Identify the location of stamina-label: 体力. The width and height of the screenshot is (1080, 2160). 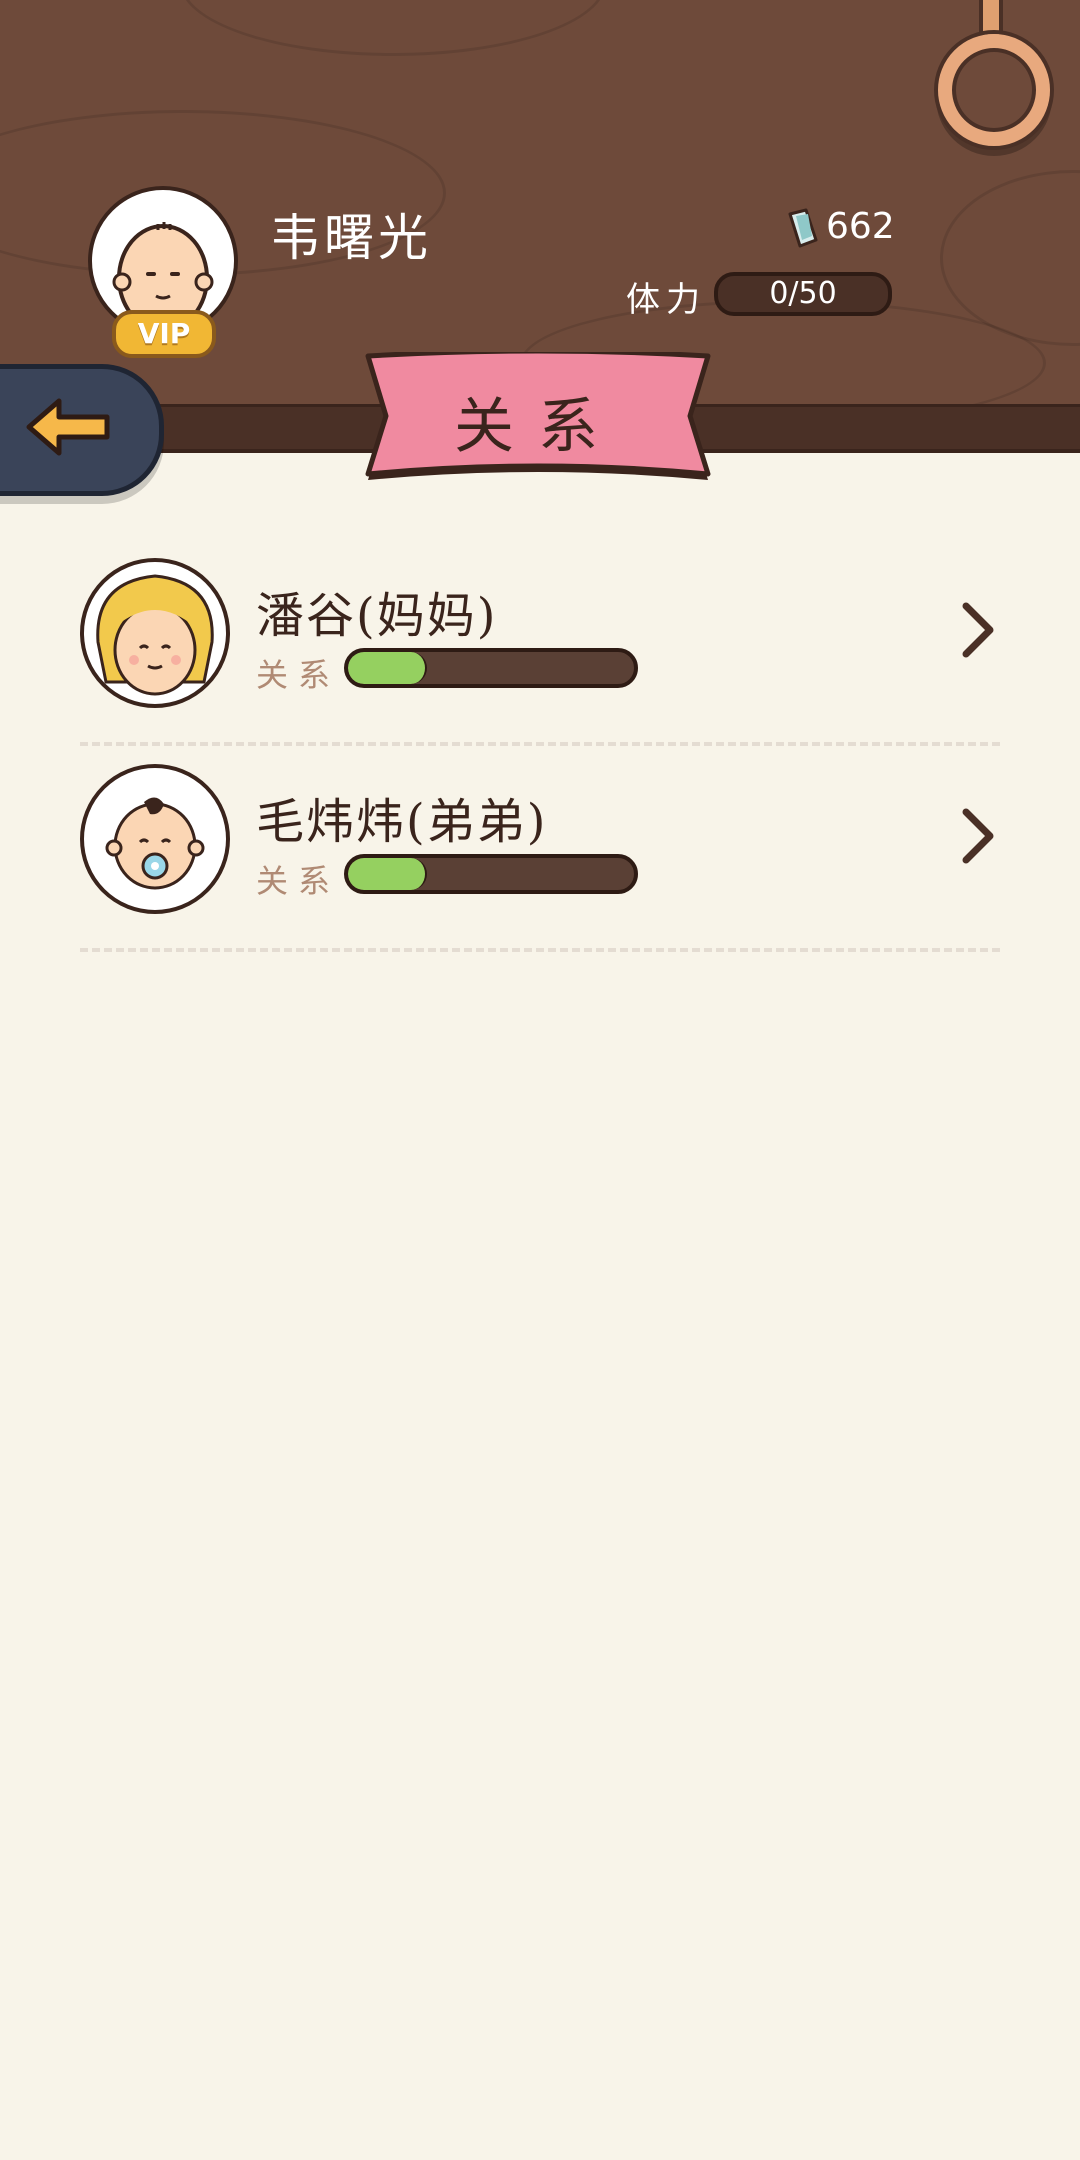
(666, 300).